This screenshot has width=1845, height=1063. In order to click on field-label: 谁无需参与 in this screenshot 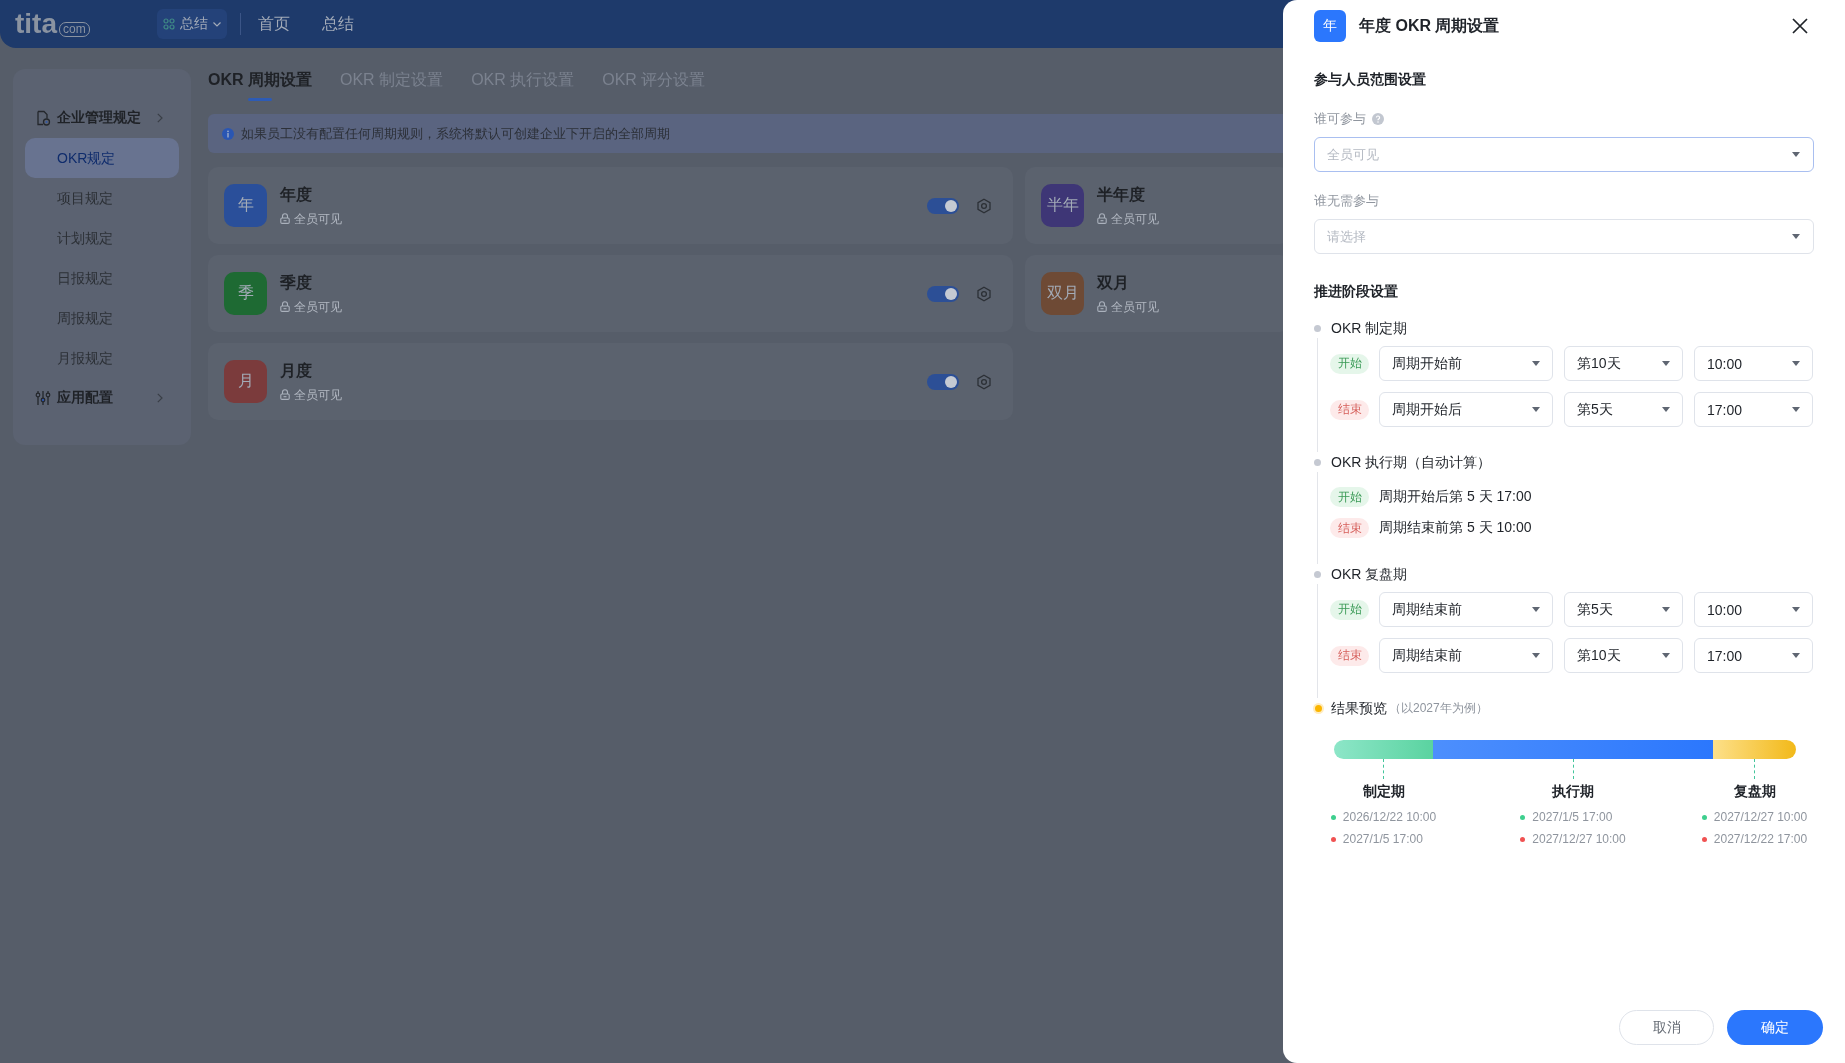, I will do `click(1346, 201)`.